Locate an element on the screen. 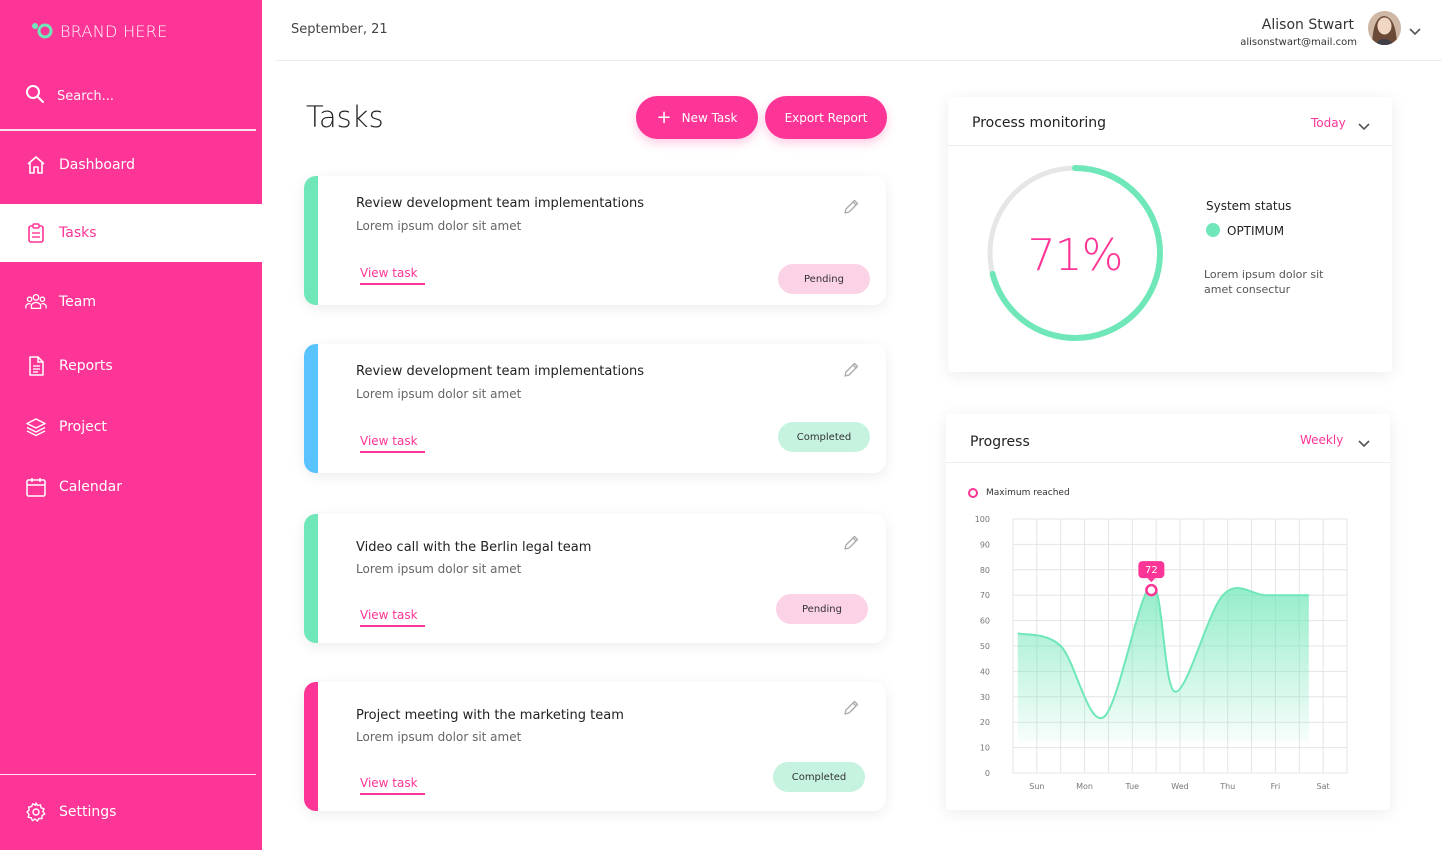 This screenshot has width=1442, height=850. legend-marker-icon is located at coordinates (973, 493).